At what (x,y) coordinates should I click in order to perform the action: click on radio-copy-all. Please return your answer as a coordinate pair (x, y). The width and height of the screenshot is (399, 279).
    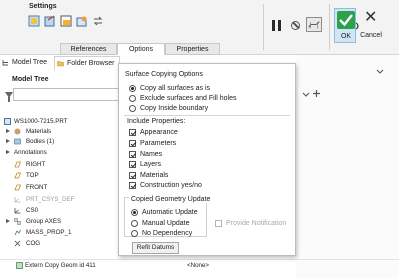
    Looking at the image, I should click on (132, 88).